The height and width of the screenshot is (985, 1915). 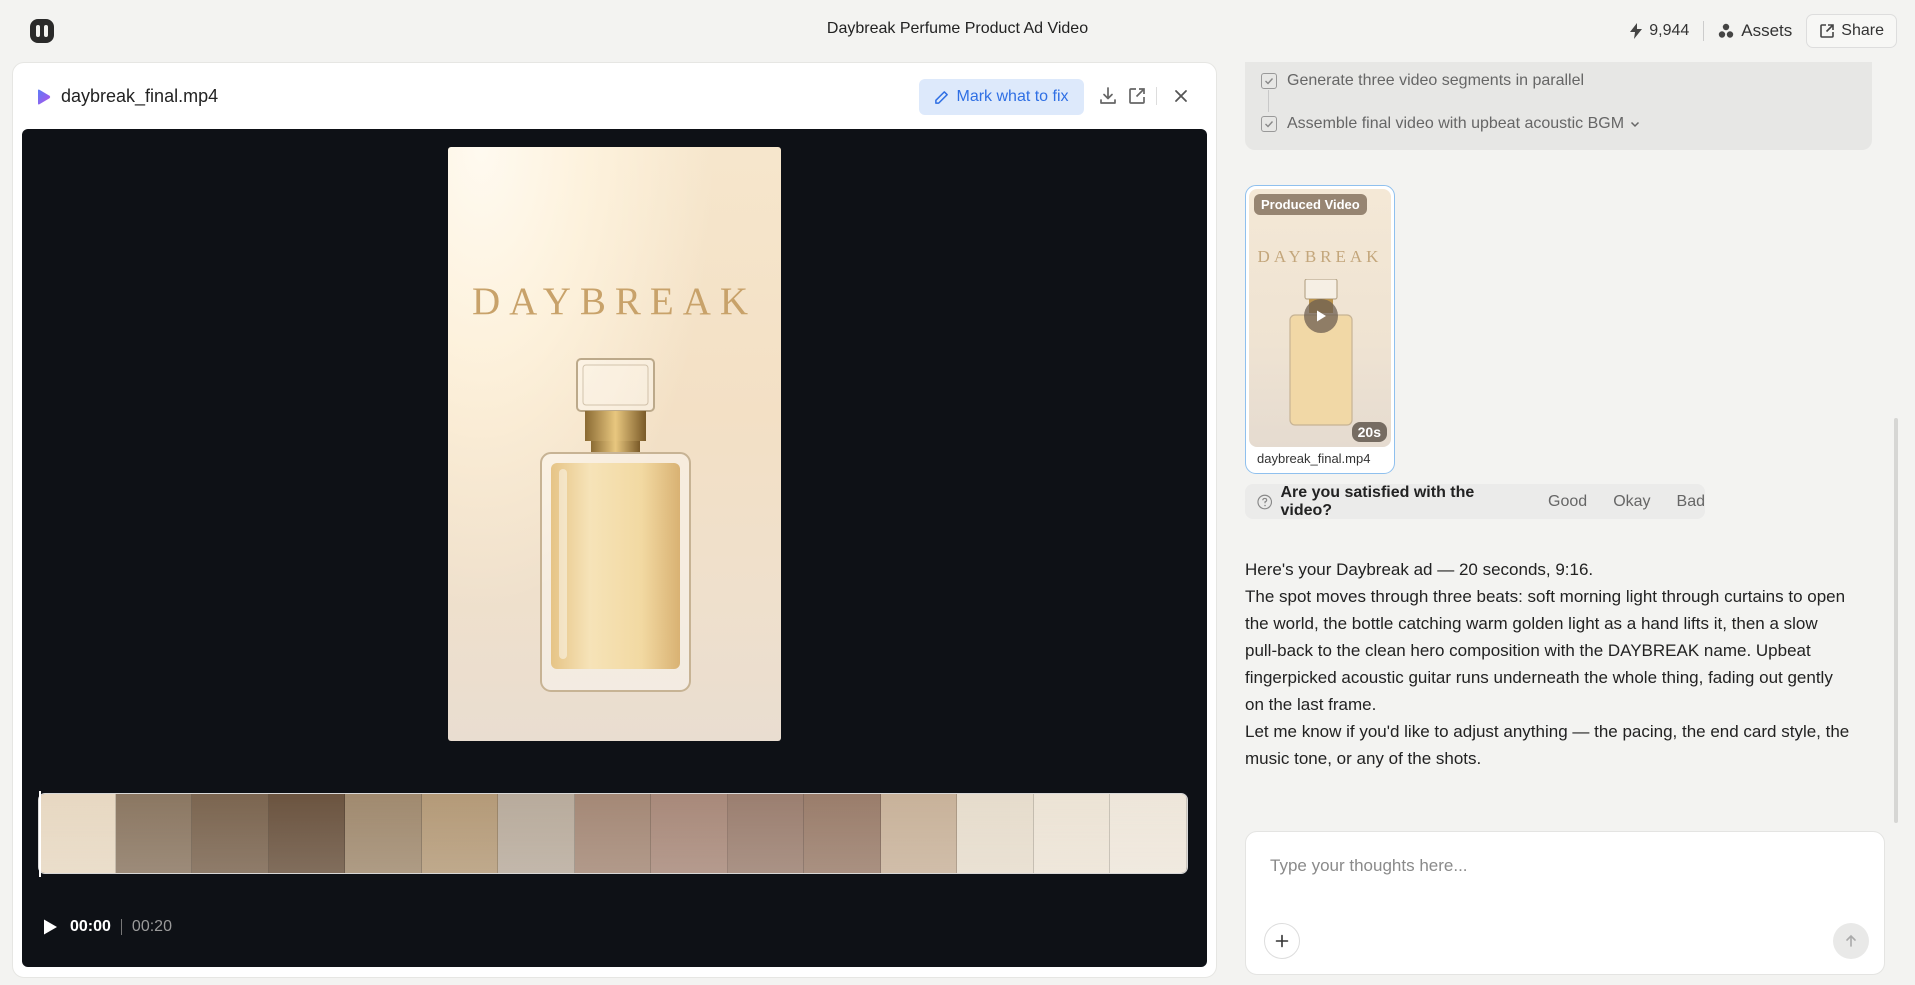 What do you see at coordinates (1567, 502) in the screenshot?
I see `rating-good-button: Good` at bounding box center [1567, 502].